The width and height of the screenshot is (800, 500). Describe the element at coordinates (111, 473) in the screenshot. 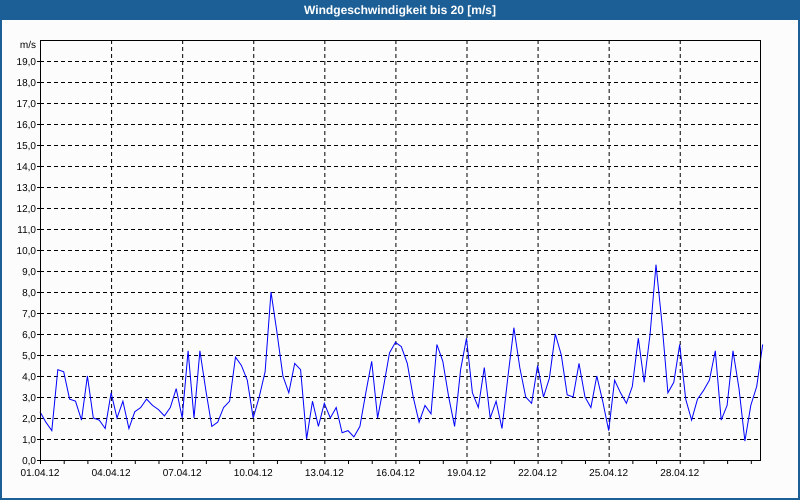

I see `x-tick-label: 04.04.12` at that location.